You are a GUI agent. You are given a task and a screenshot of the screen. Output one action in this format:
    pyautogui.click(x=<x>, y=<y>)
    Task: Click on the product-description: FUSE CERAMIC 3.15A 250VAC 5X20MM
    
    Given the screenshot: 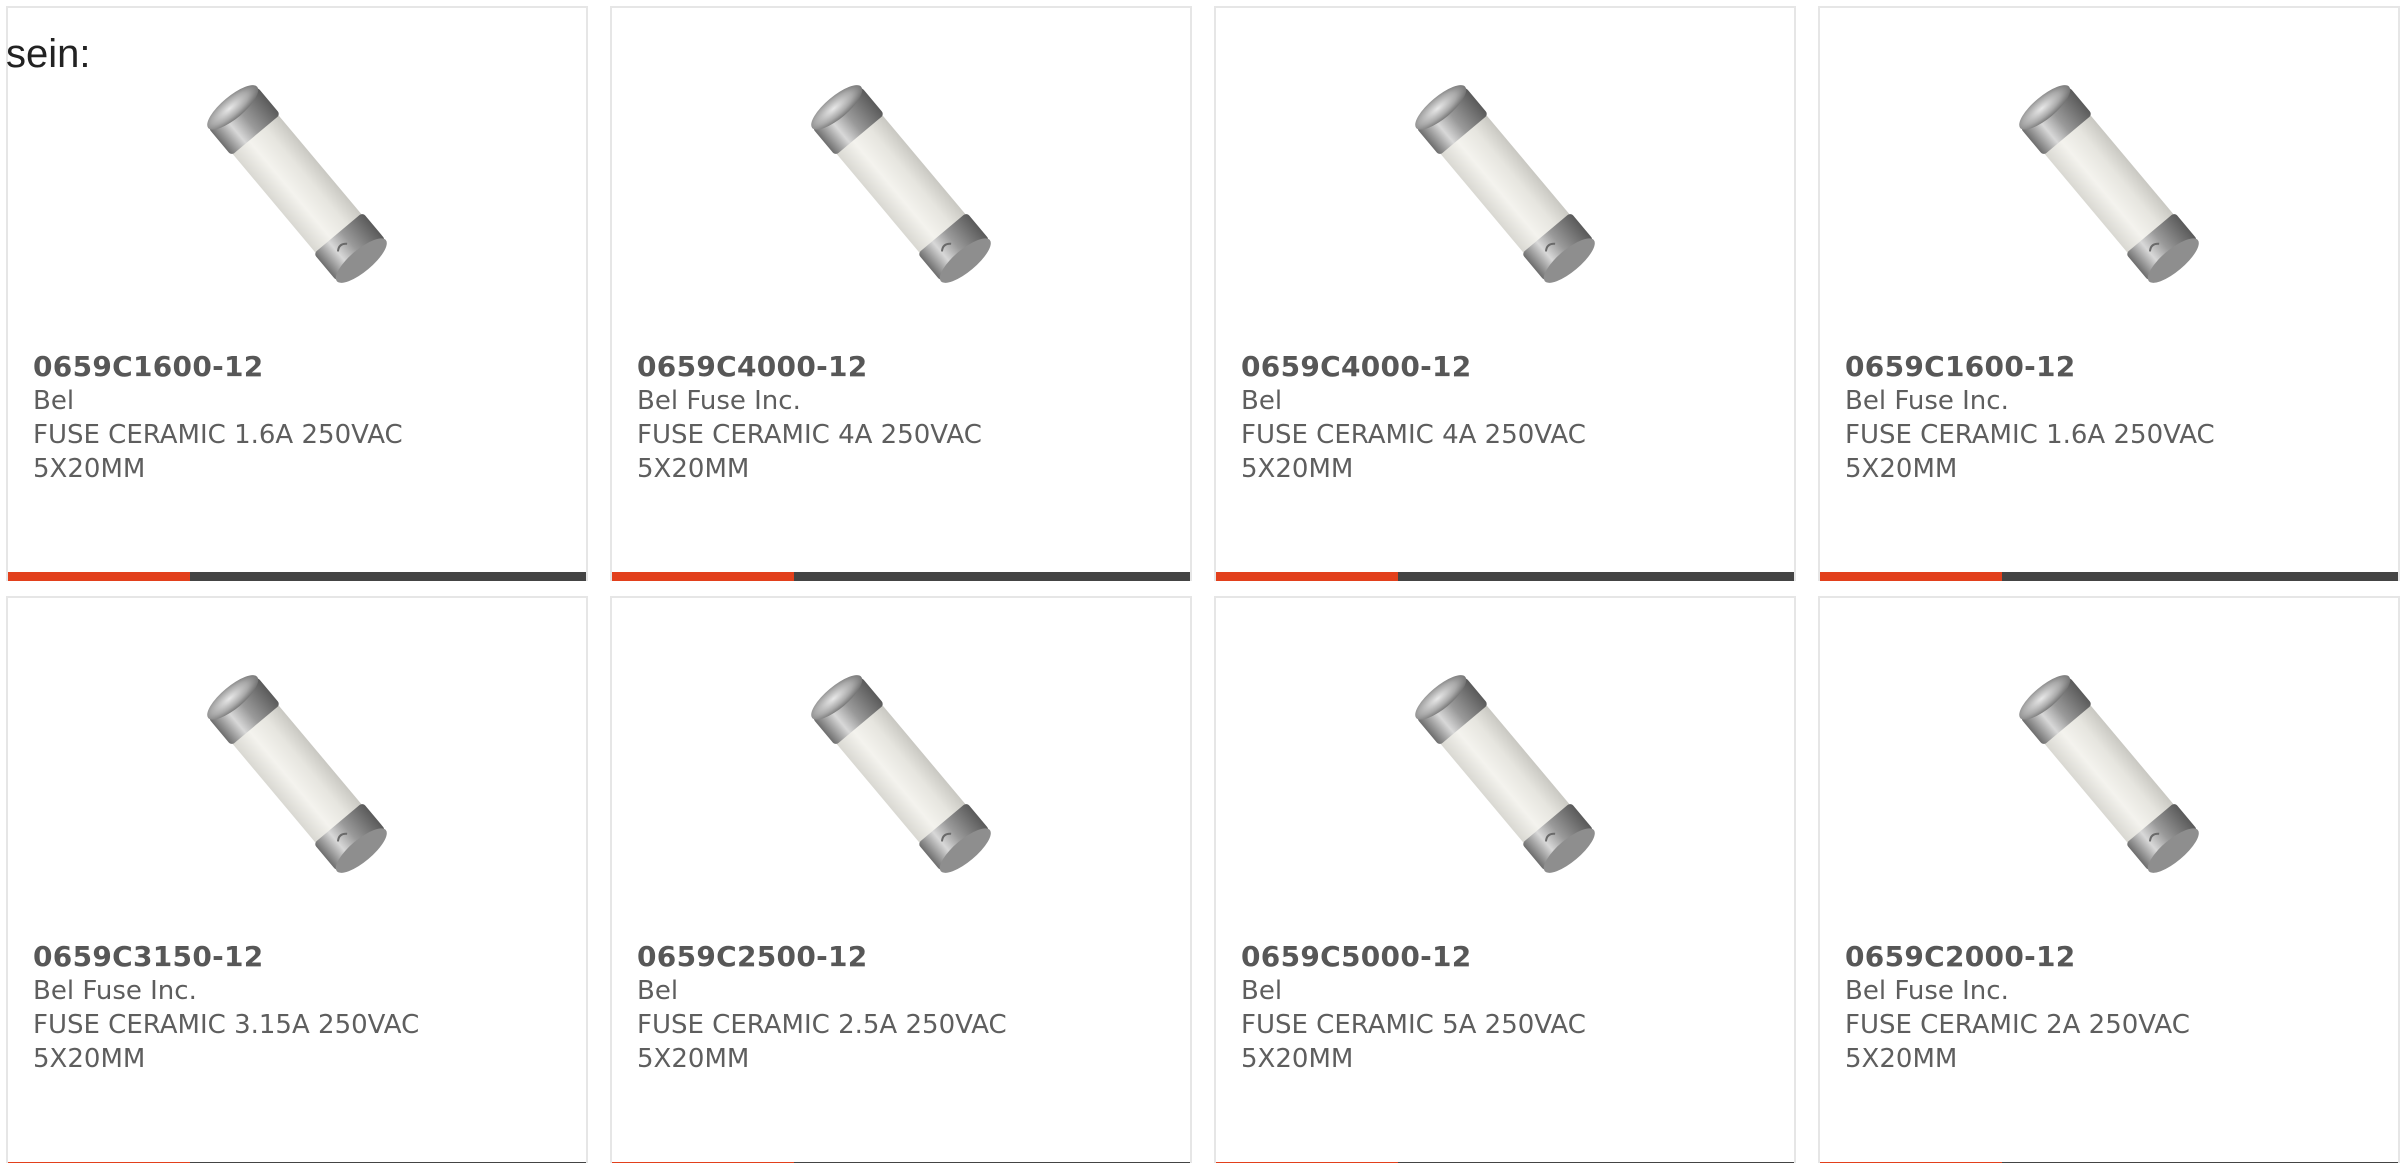 What is the action you would take?
    pyautogui.click(x=226, y=1042)
    